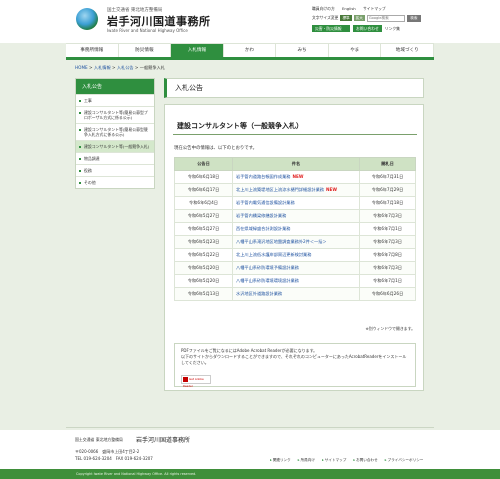 This screenshot has height=479, width=500. I want to click on disaster-info-button: 災害・防災情報, so click(331, 28).